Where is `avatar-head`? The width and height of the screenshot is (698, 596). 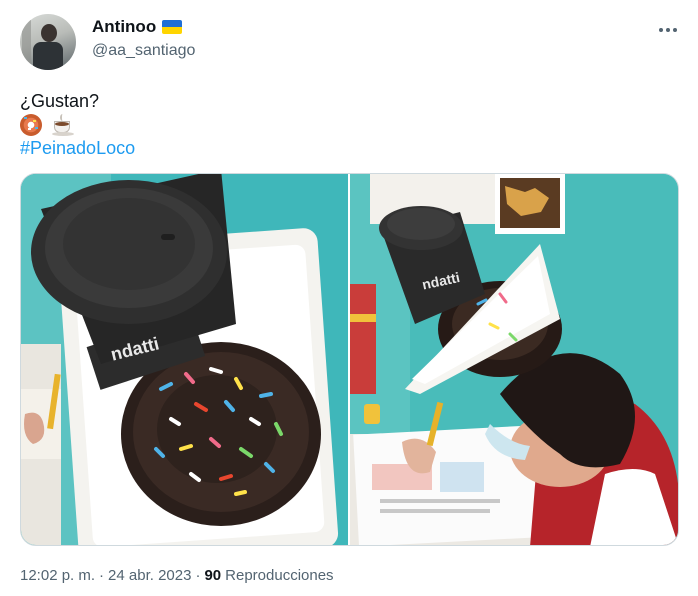
avatar-head is located at coordinates (49, 33).